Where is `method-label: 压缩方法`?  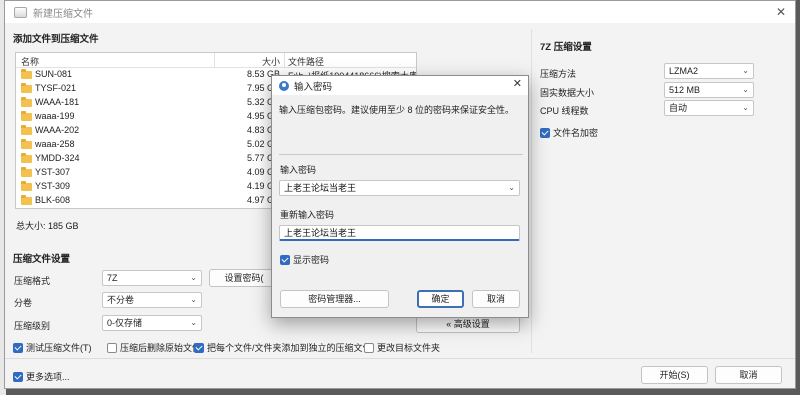 method-label: 压缩方法 is located at coordinates (558, 74).